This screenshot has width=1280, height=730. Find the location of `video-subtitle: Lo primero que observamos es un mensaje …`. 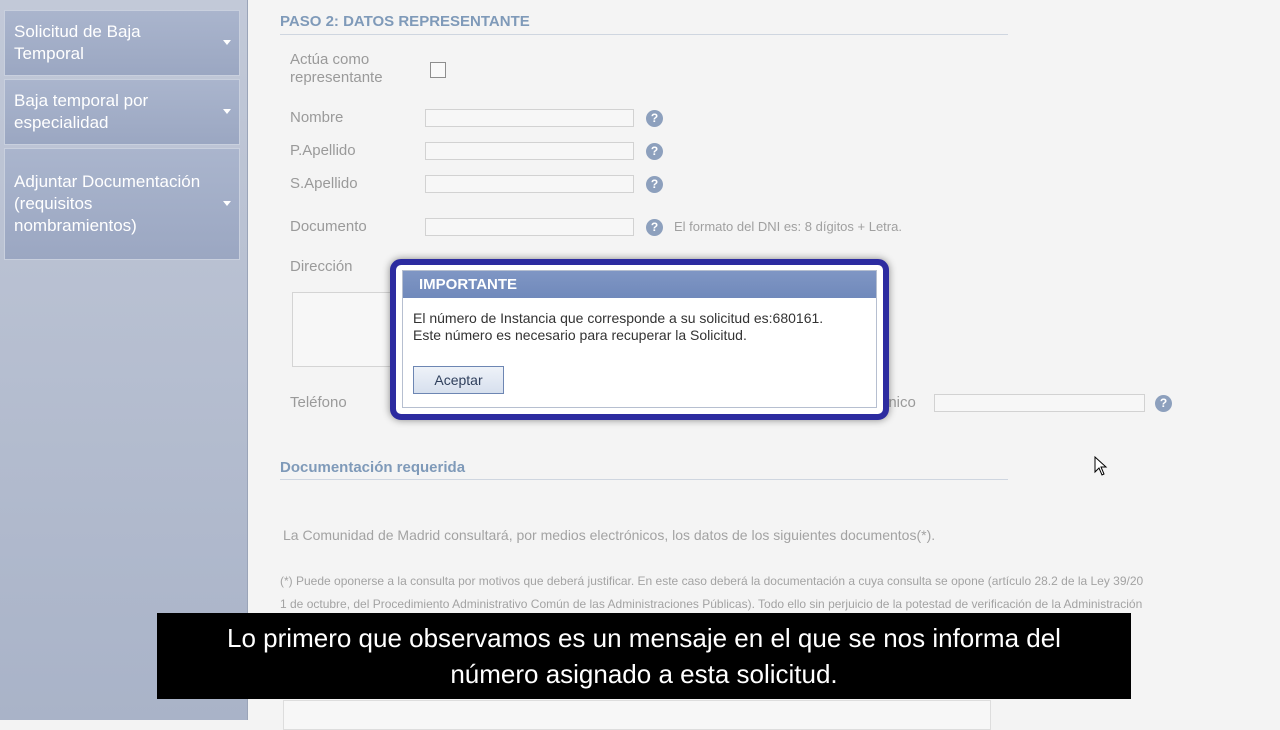

video-subtitle: Lo primero que observamos es un mensaje … is located at coordinates (644, 656).